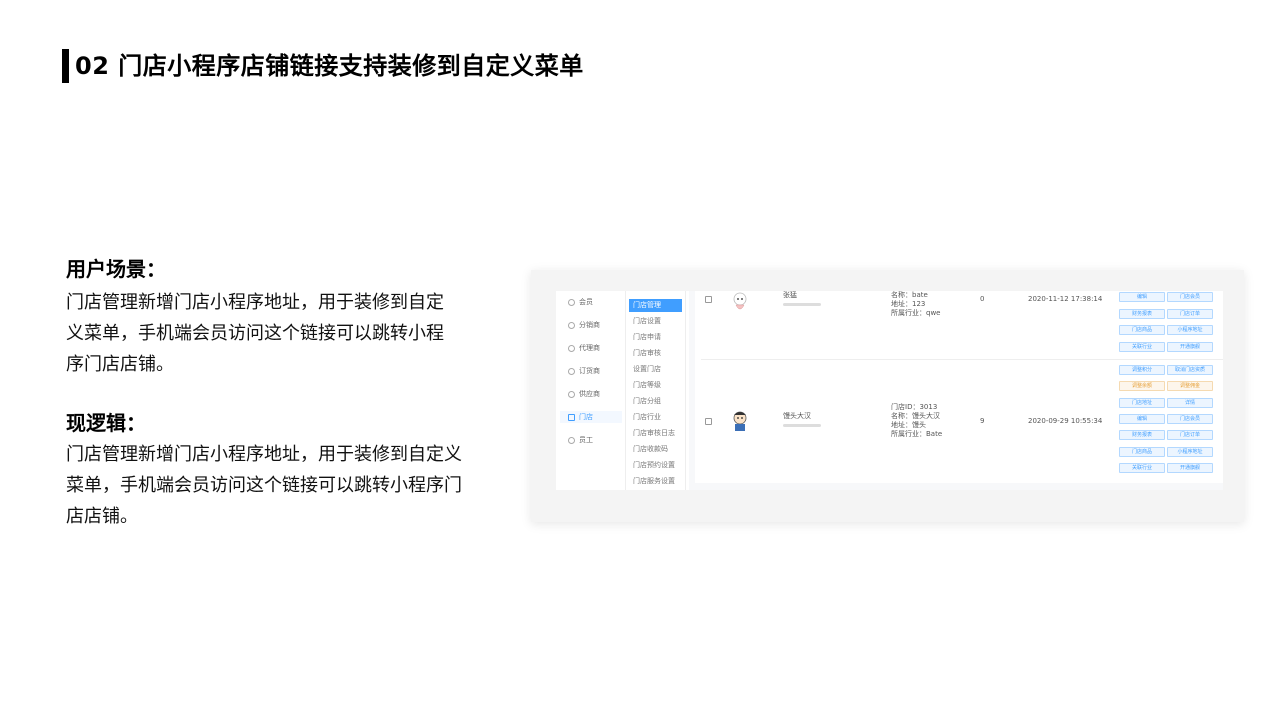 The width and height of the screenshot is (1280, 720). What do you see at coordinates (571, 417) in the screenshot?
I see `store-icon` at bounding box center [571, 417].